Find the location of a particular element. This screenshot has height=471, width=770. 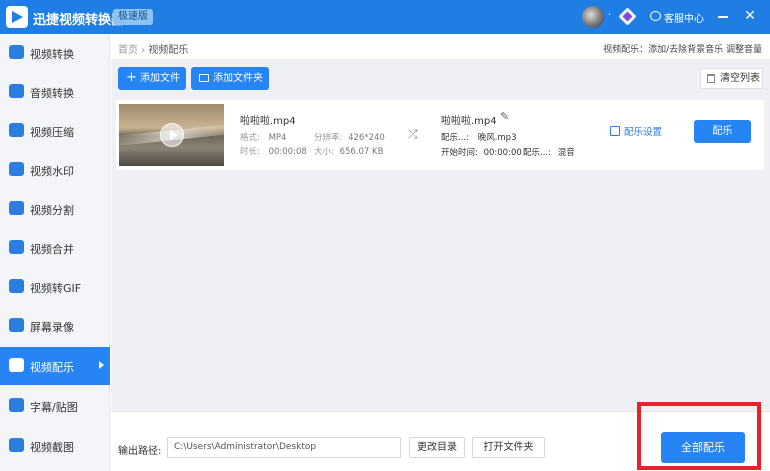

sidebar-item-label: 视频分割 is located at coordinates (52, 210).